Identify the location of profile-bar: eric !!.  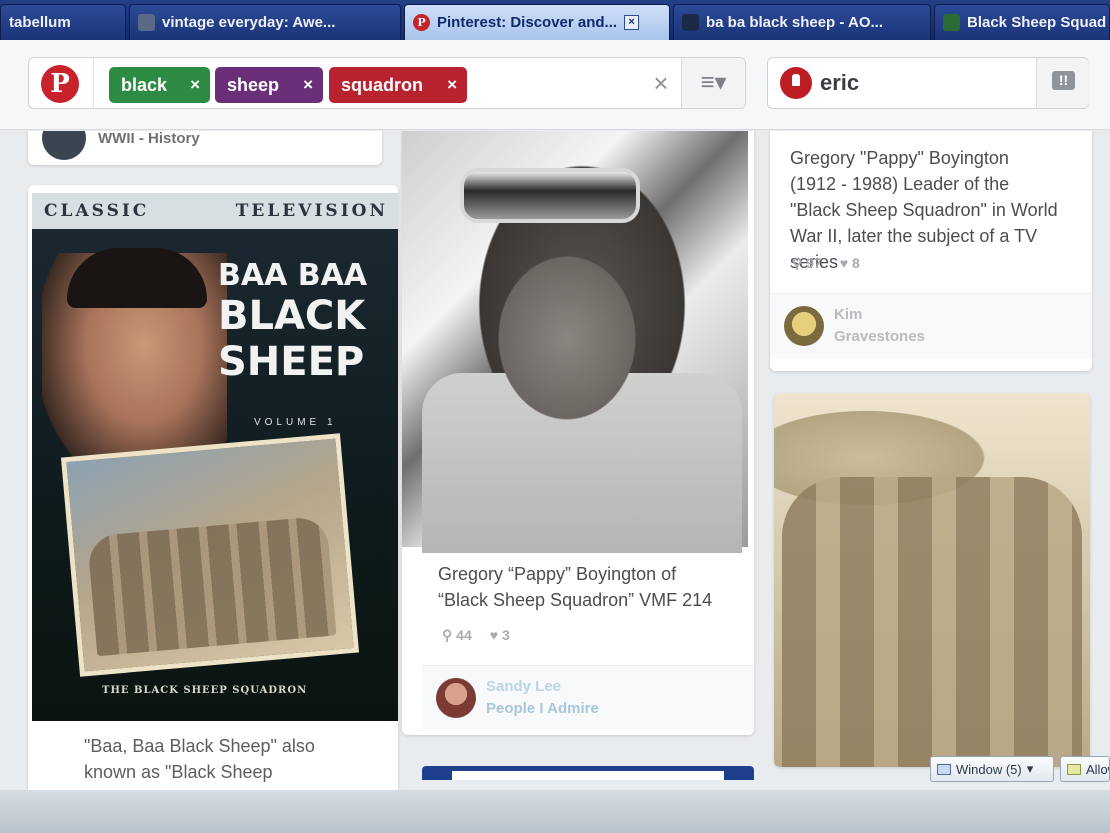
(928, 83).